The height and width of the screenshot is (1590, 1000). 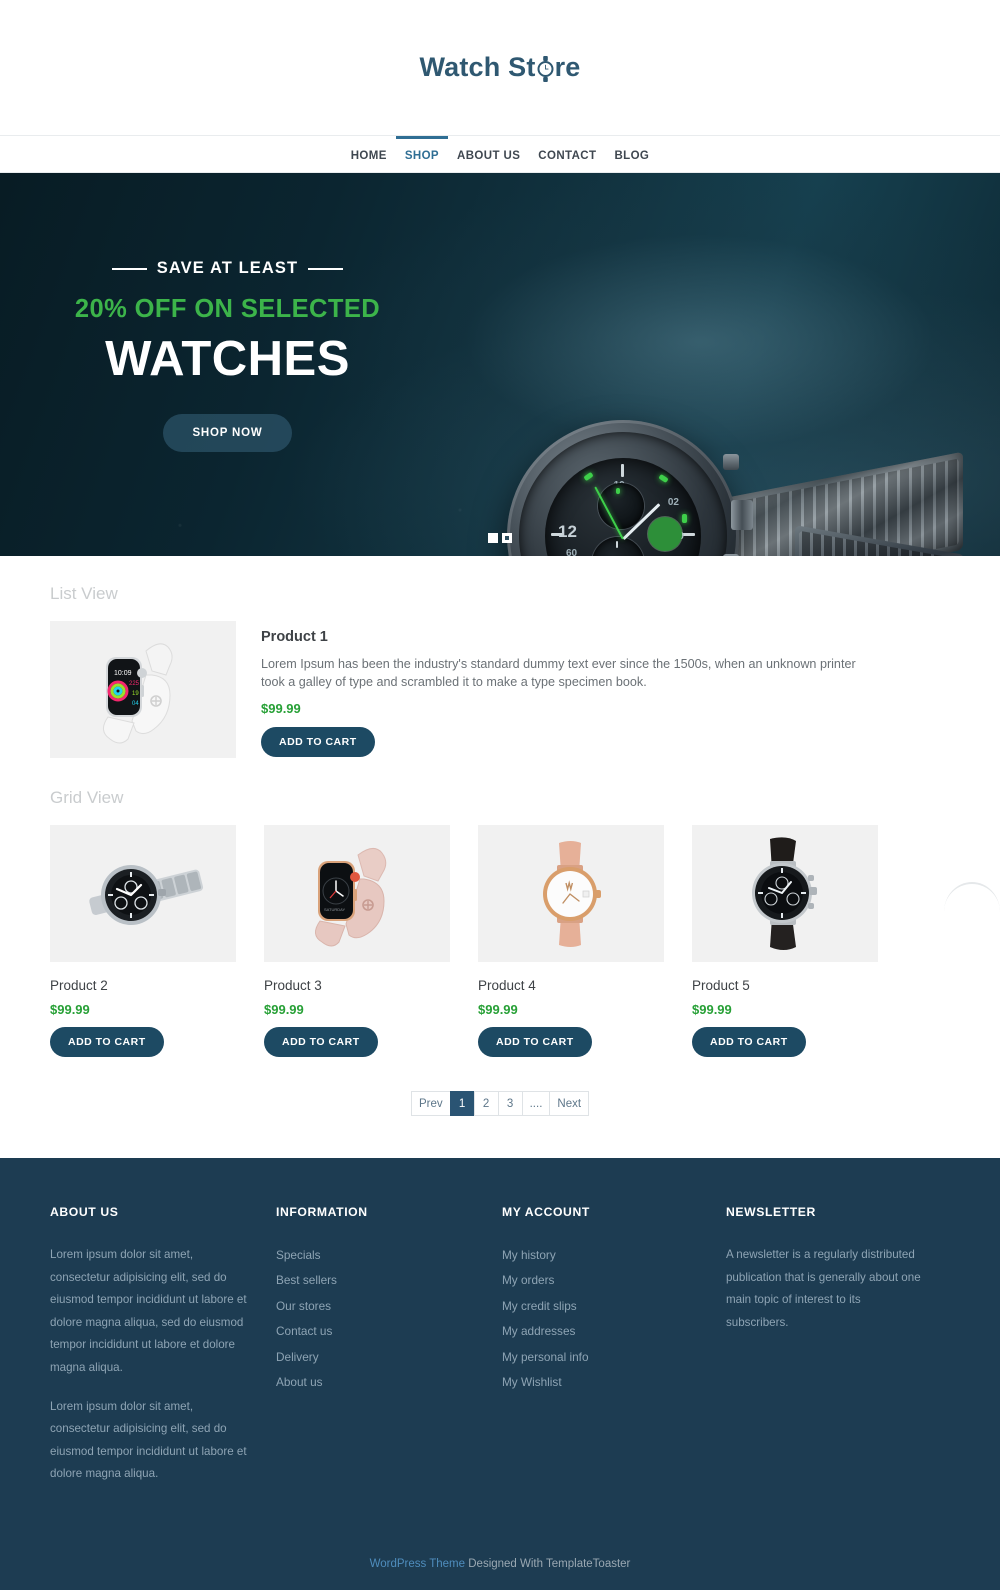 I want to click on hero-kicker: SAVE AT LEAST, so click(x=227, y=268).